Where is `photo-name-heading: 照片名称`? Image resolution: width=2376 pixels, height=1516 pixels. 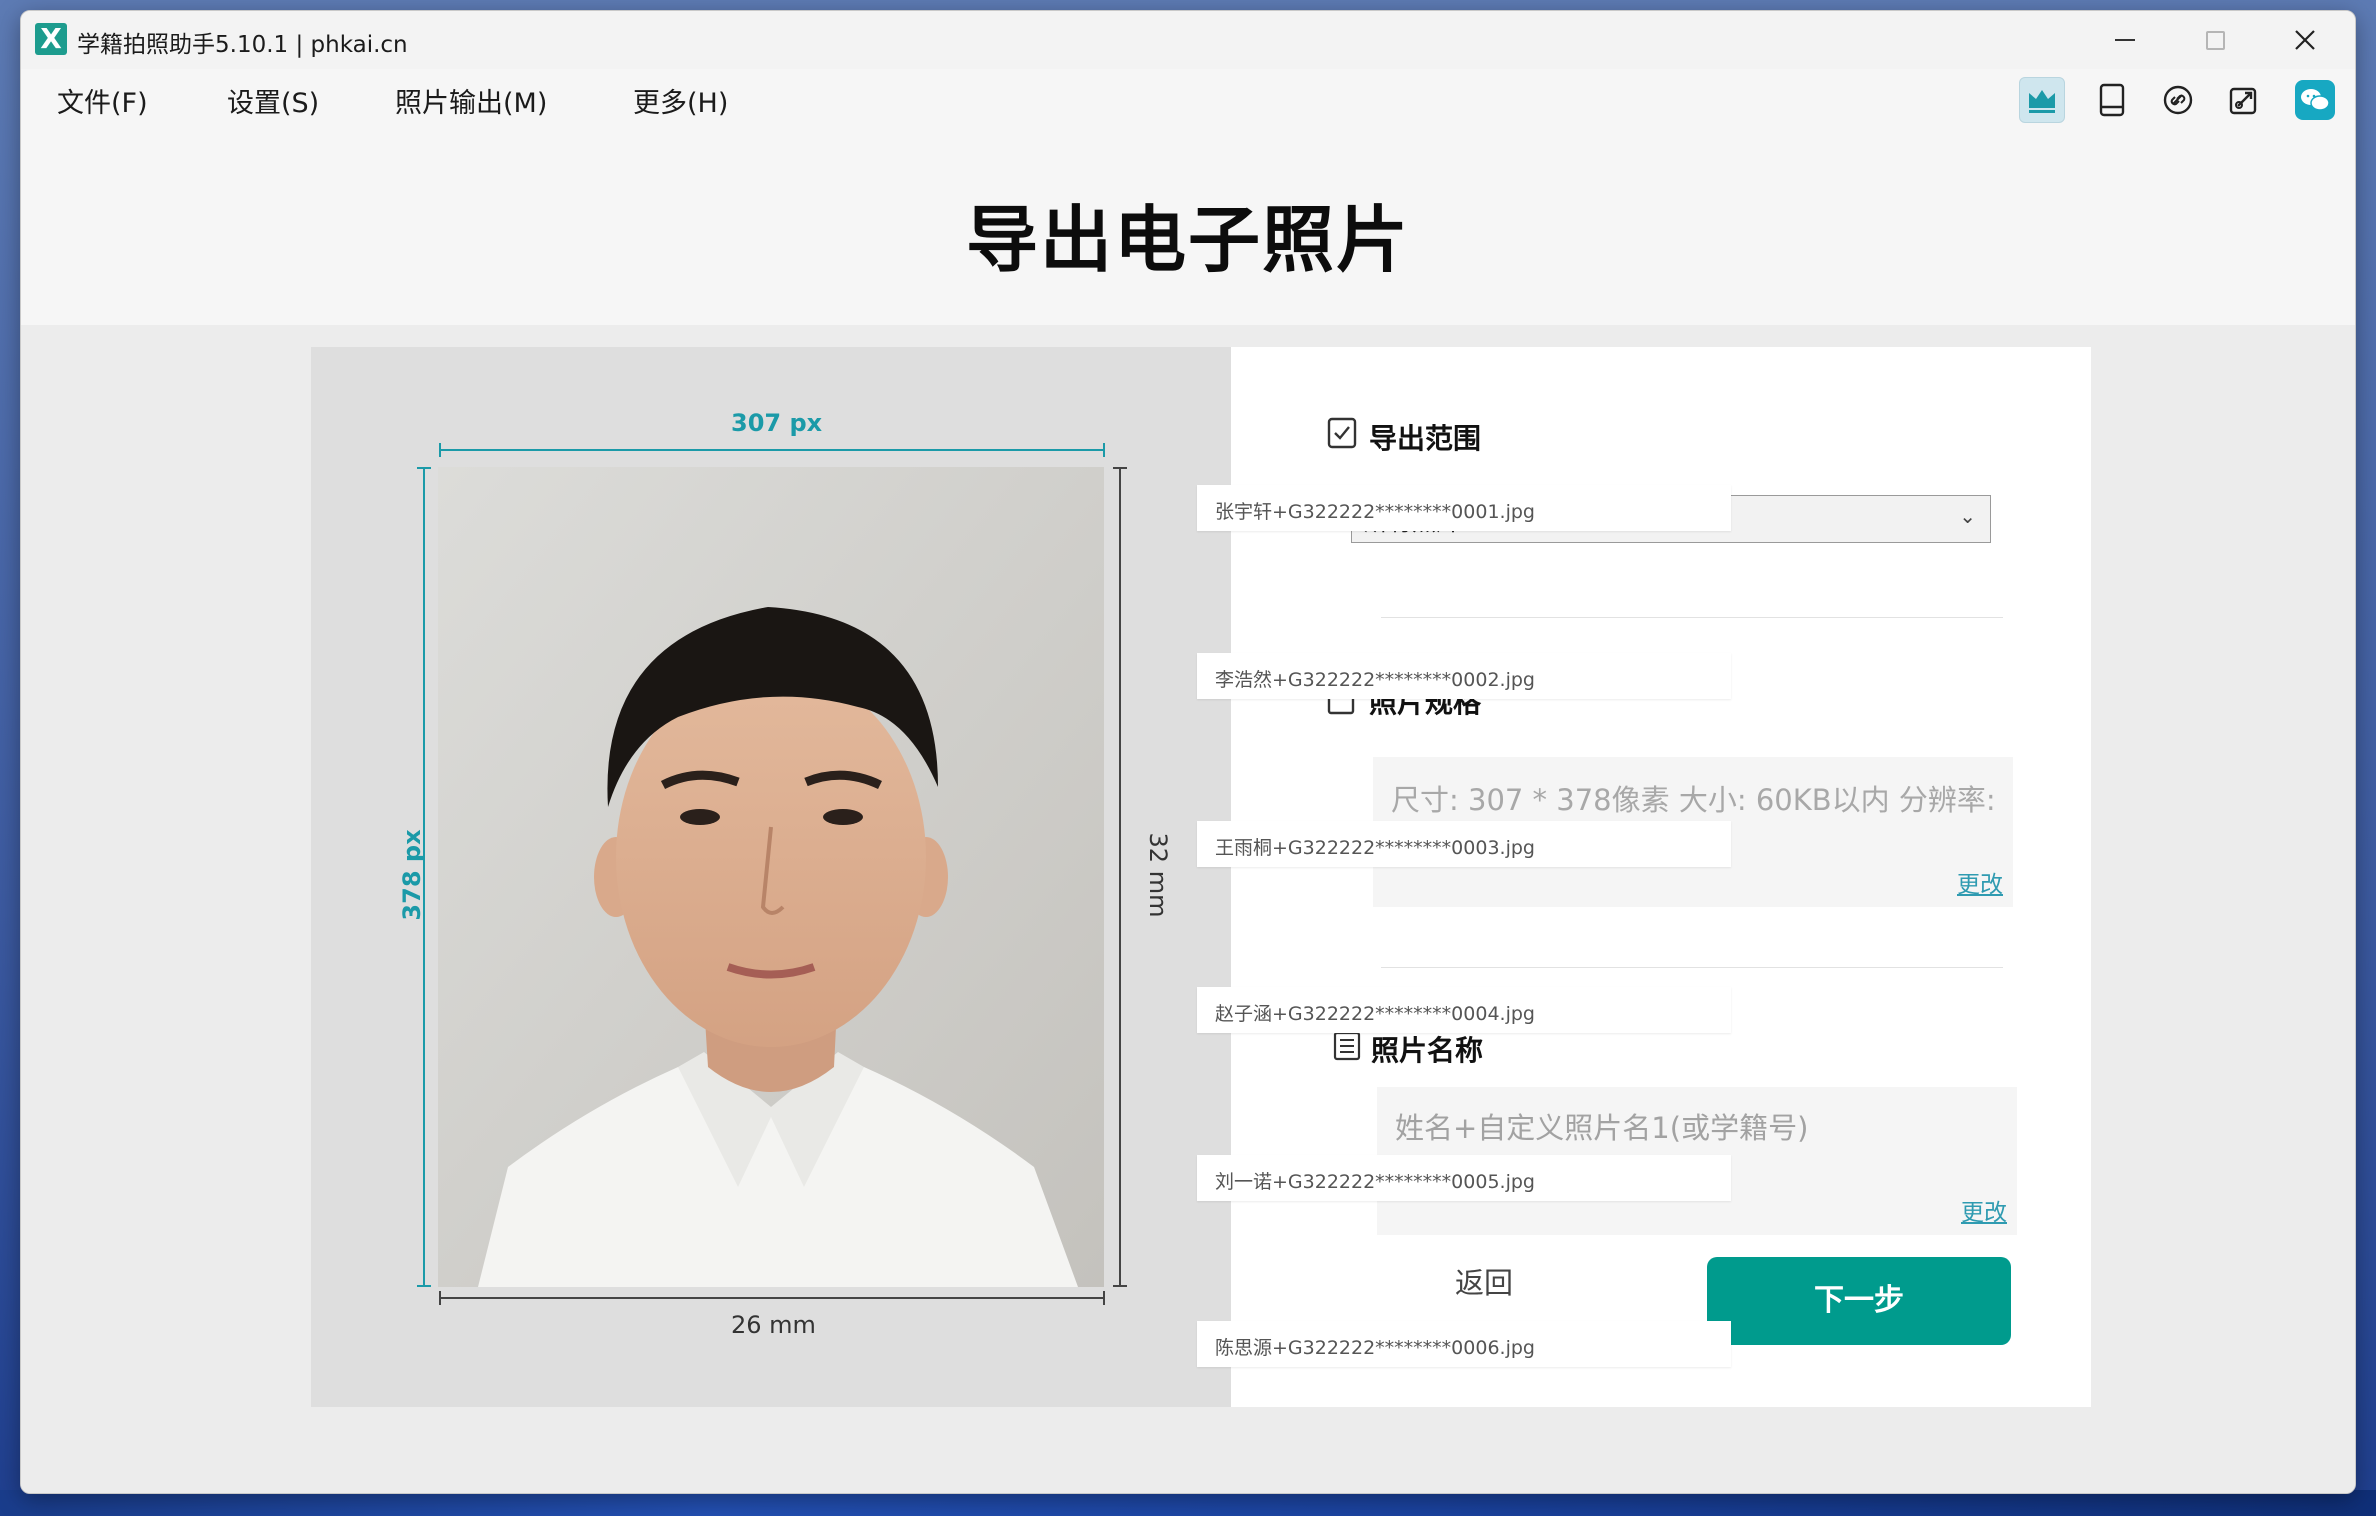
photo-name-heading: 照片名称 is located at coordinates (1427, 1050).